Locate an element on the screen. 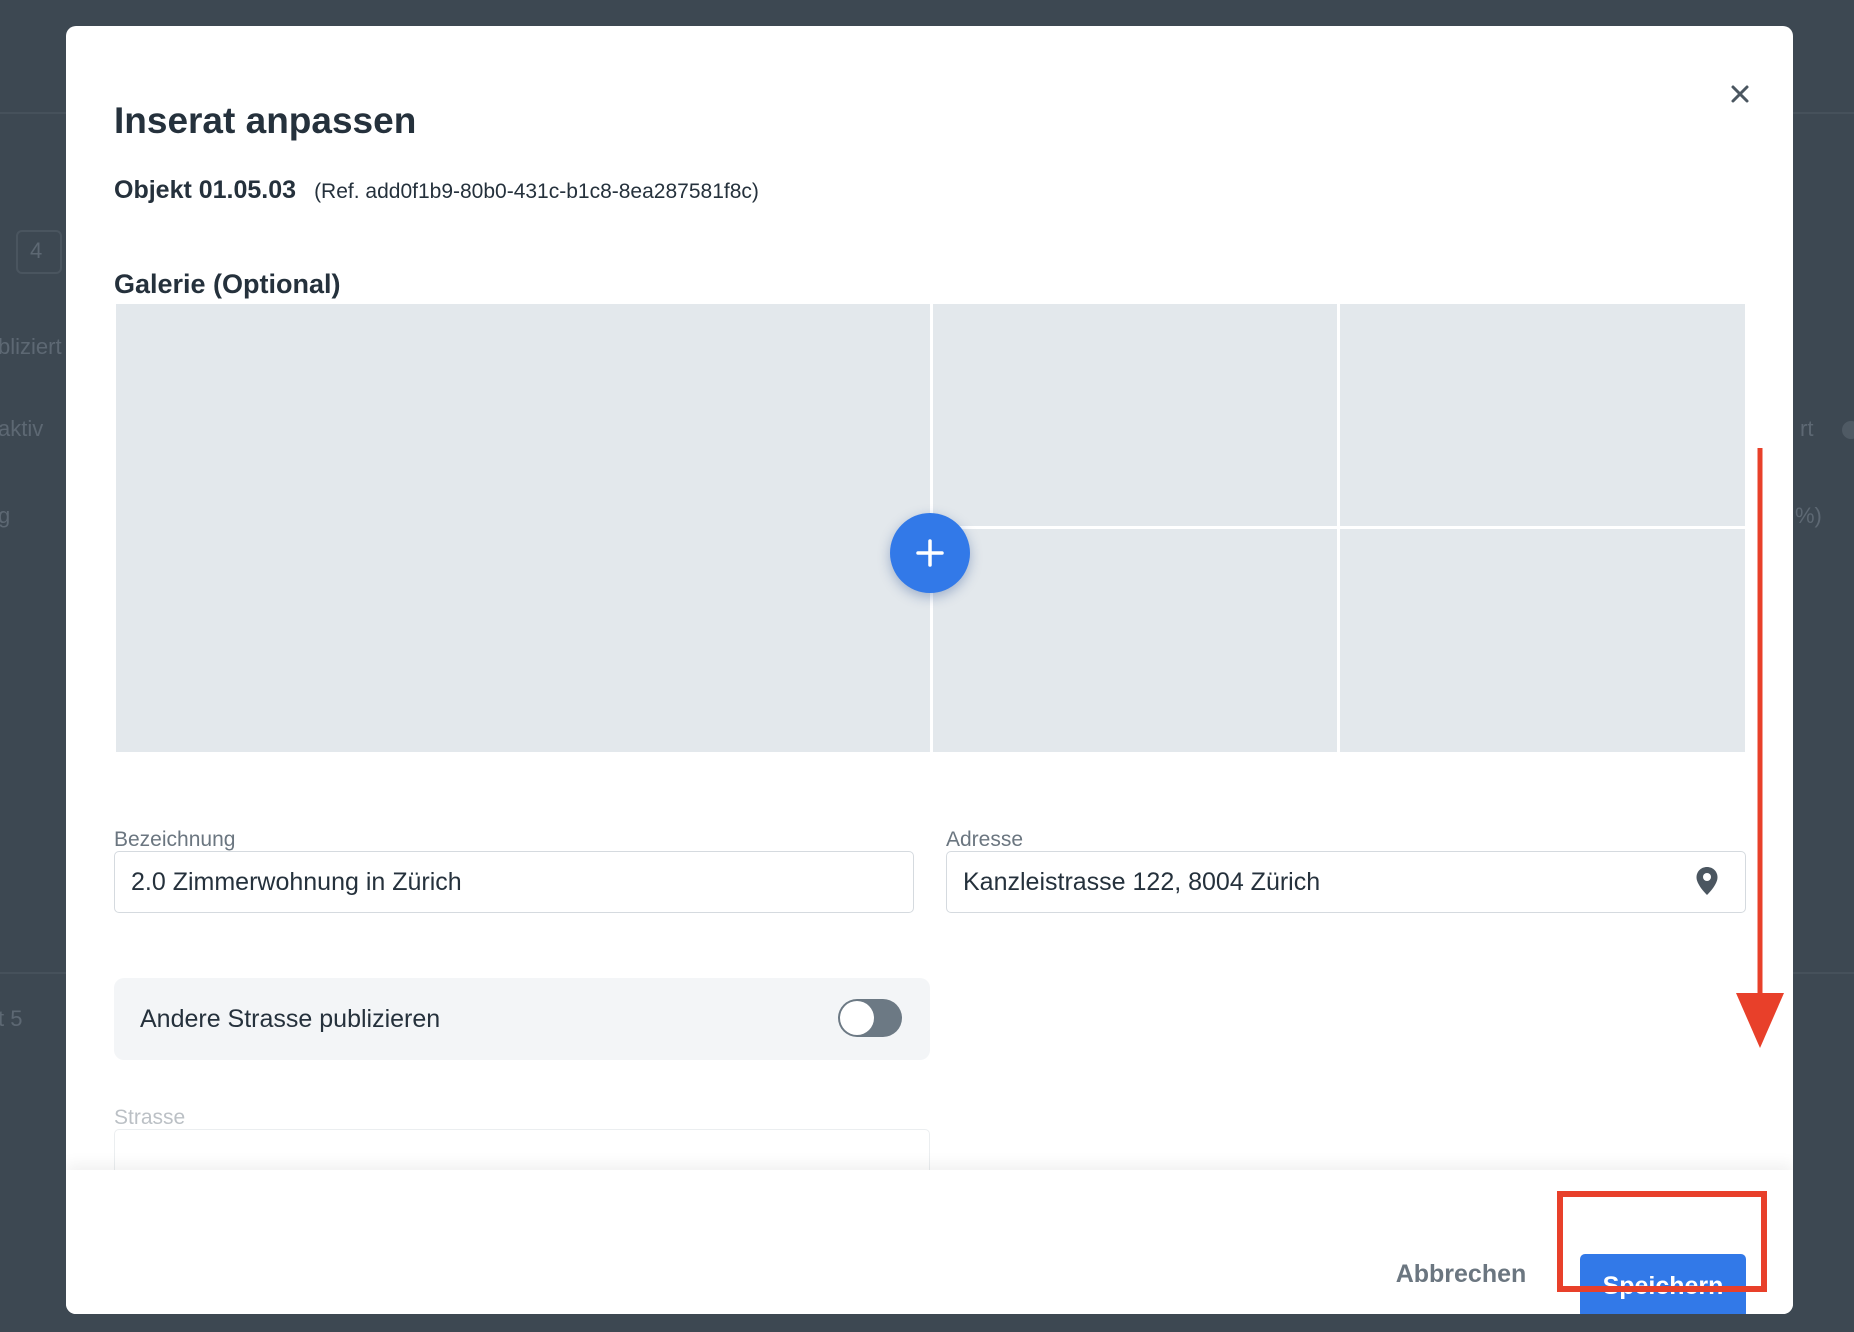 Image resolution: width=1854 pixels, height=1332 pixels. designation-input is located at coordinates (514, 882).